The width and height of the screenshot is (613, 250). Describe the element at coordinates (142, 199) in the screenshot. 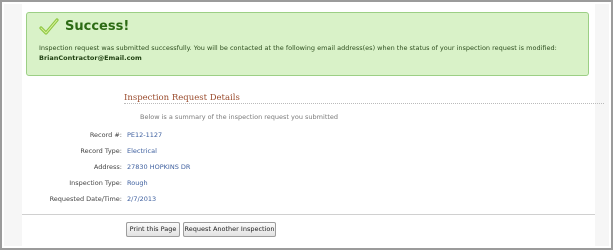

I see `requested-datetime-value: 2/7/2013` at that location.